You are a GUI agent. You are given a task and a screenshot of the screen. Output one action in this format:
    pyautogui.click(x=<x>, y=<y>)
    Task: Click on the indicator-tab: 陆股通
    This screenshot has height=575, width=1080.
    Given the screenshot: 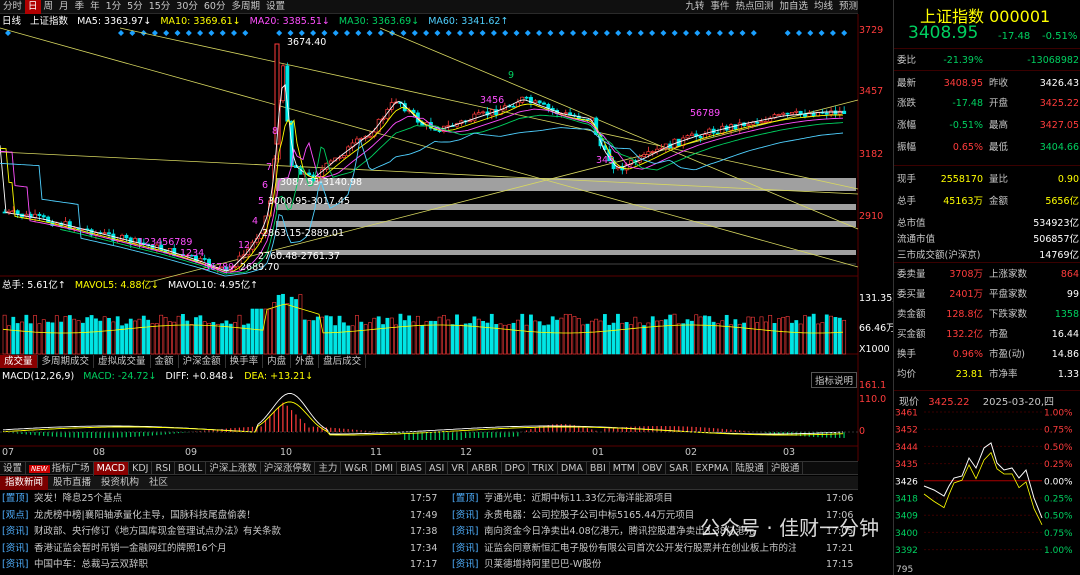 What is the action you would take?
    pyautogui.click(x=750, y=468)
    